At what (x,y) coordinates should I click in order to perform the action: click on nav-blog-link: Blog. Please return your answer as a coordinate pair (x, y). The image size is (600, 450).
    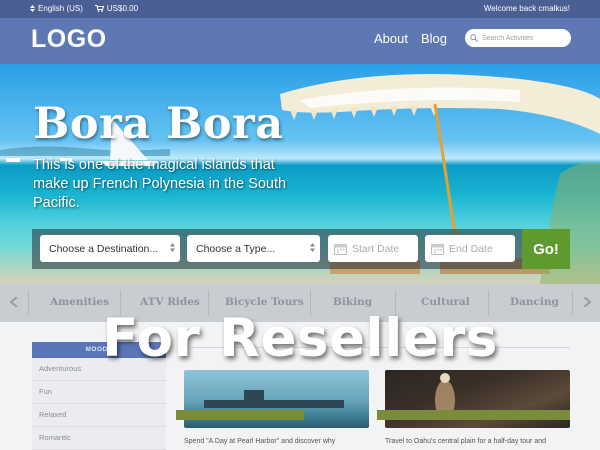
    Looking at the image, I should click on (434, 38).